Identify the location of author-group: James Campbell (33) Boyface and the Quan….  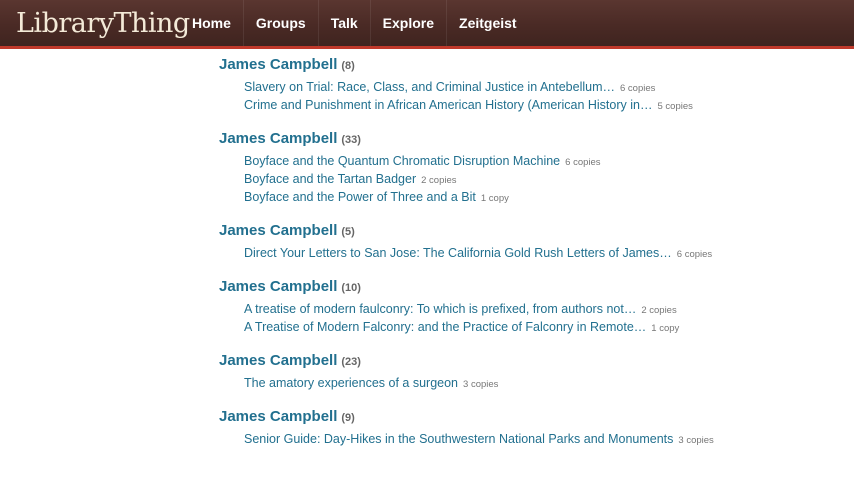
(529, 169).